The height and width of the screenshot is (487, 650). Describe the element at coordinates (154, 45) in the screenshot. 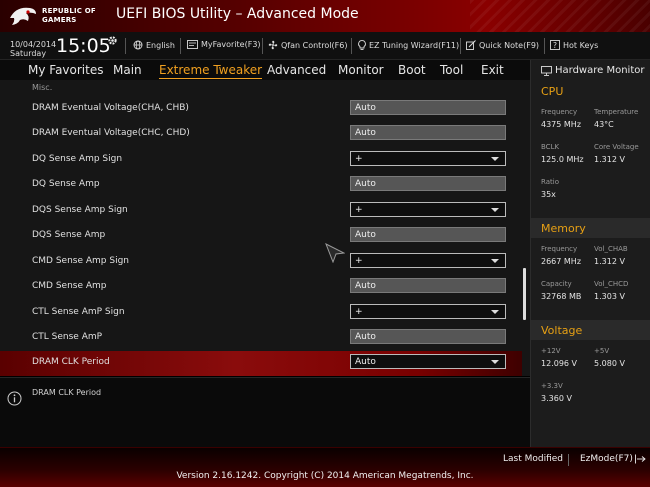

I see `language-button: English` at that location.